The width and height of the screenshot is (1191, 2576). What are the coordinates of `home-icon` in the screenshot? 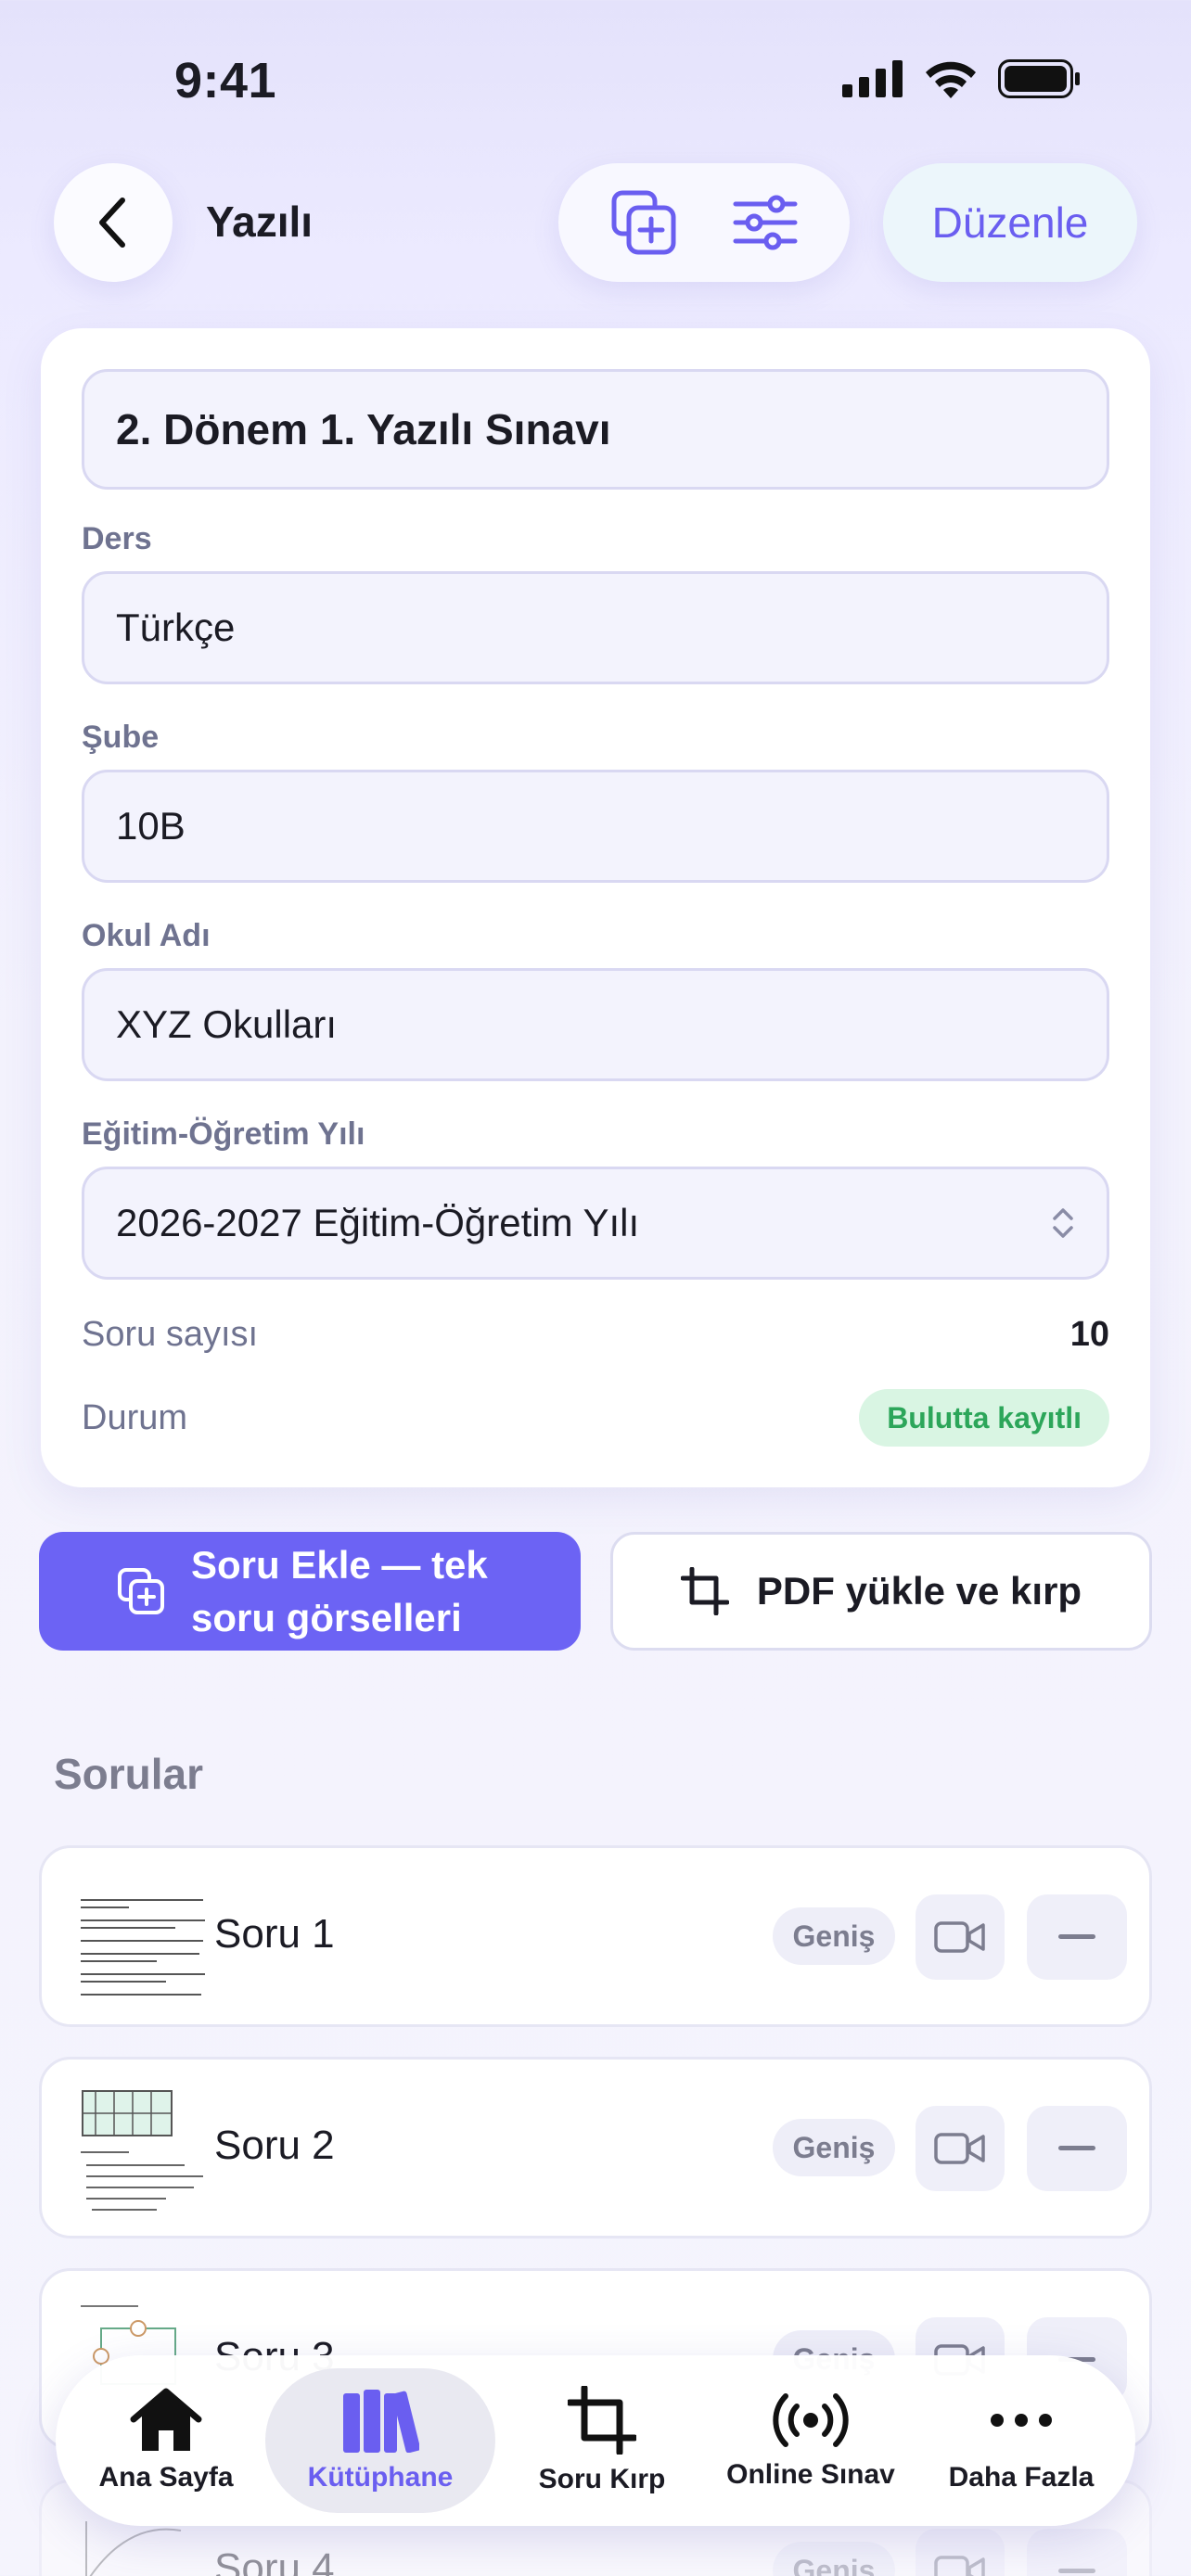 It's located at (166, 2419).